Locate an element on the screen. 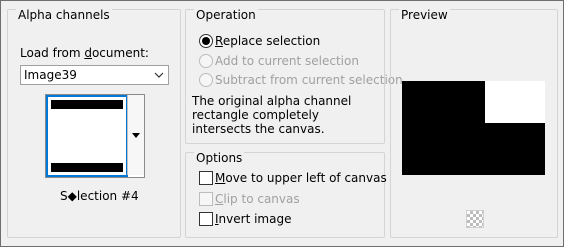 This screenshot has height=247, width=564. clip-to-canvas-checkbox is located at coordinates (206, 199).